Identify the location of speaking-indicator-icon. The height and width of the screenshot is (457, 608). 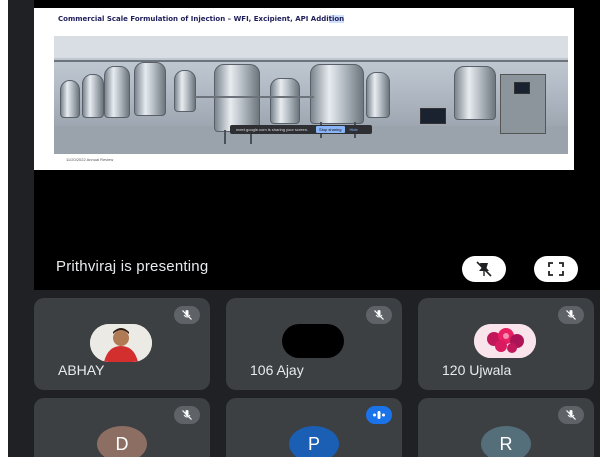
(379, 415).